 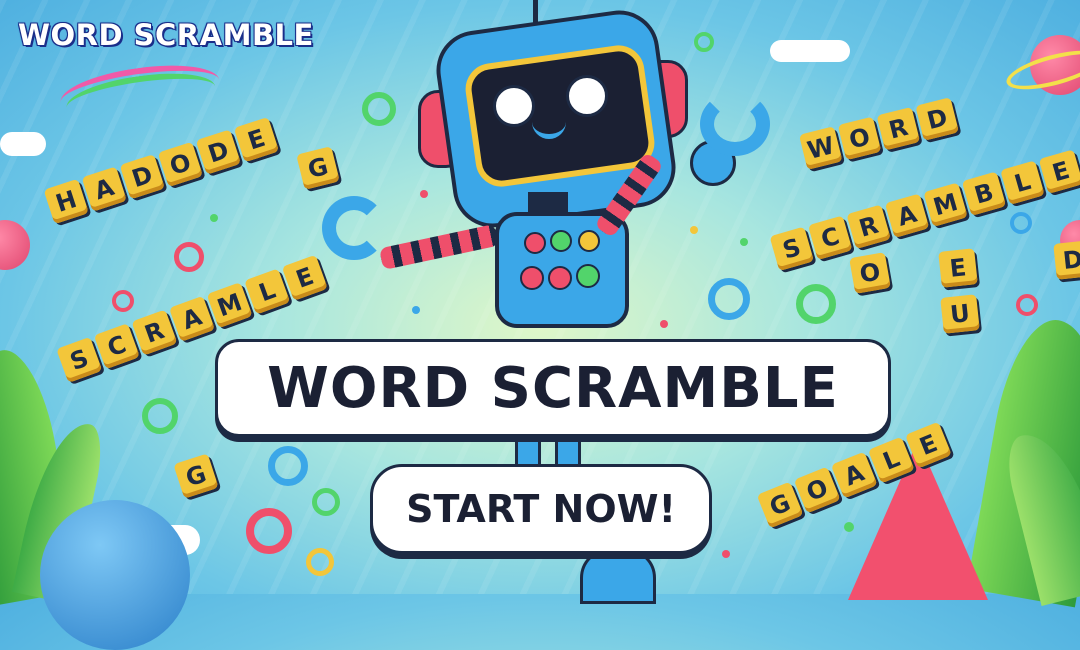 I want to click on robot-face-screen, so click(x=560, y=116).